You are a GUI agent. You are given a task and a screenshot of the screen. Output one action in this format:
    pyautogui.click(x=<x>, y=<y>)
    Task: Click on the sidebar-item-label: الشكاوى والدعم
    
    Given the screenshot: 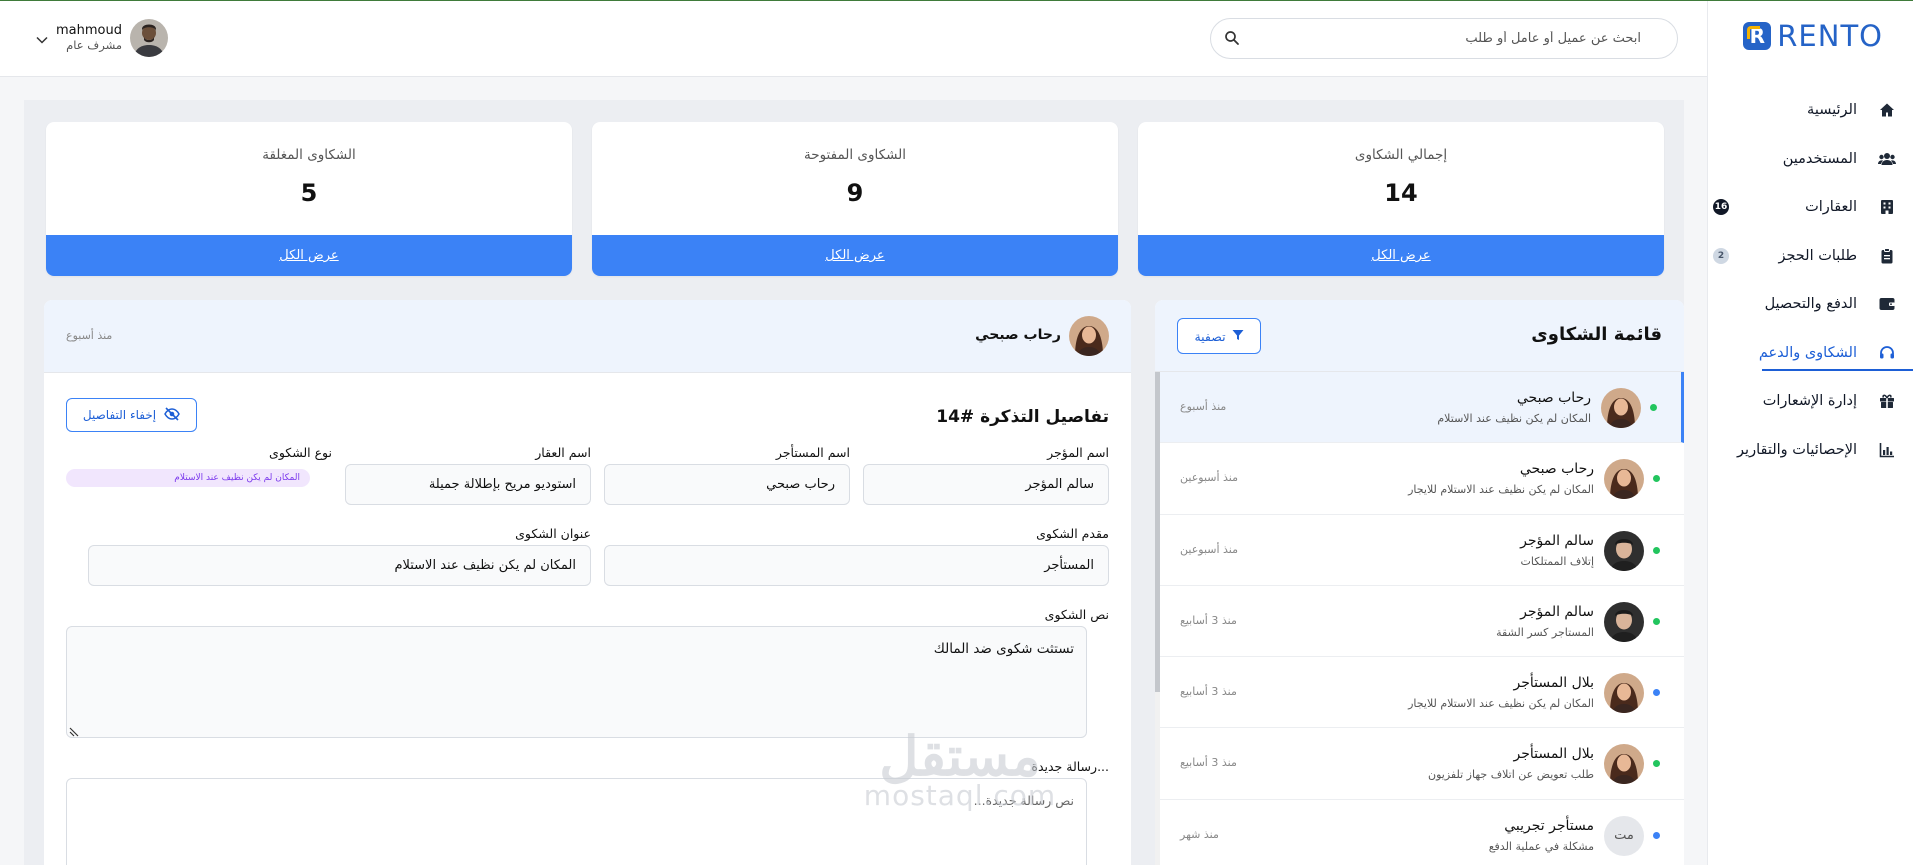 What is the action you would take?
    pyautogui.click(x=1807, y=352)
    